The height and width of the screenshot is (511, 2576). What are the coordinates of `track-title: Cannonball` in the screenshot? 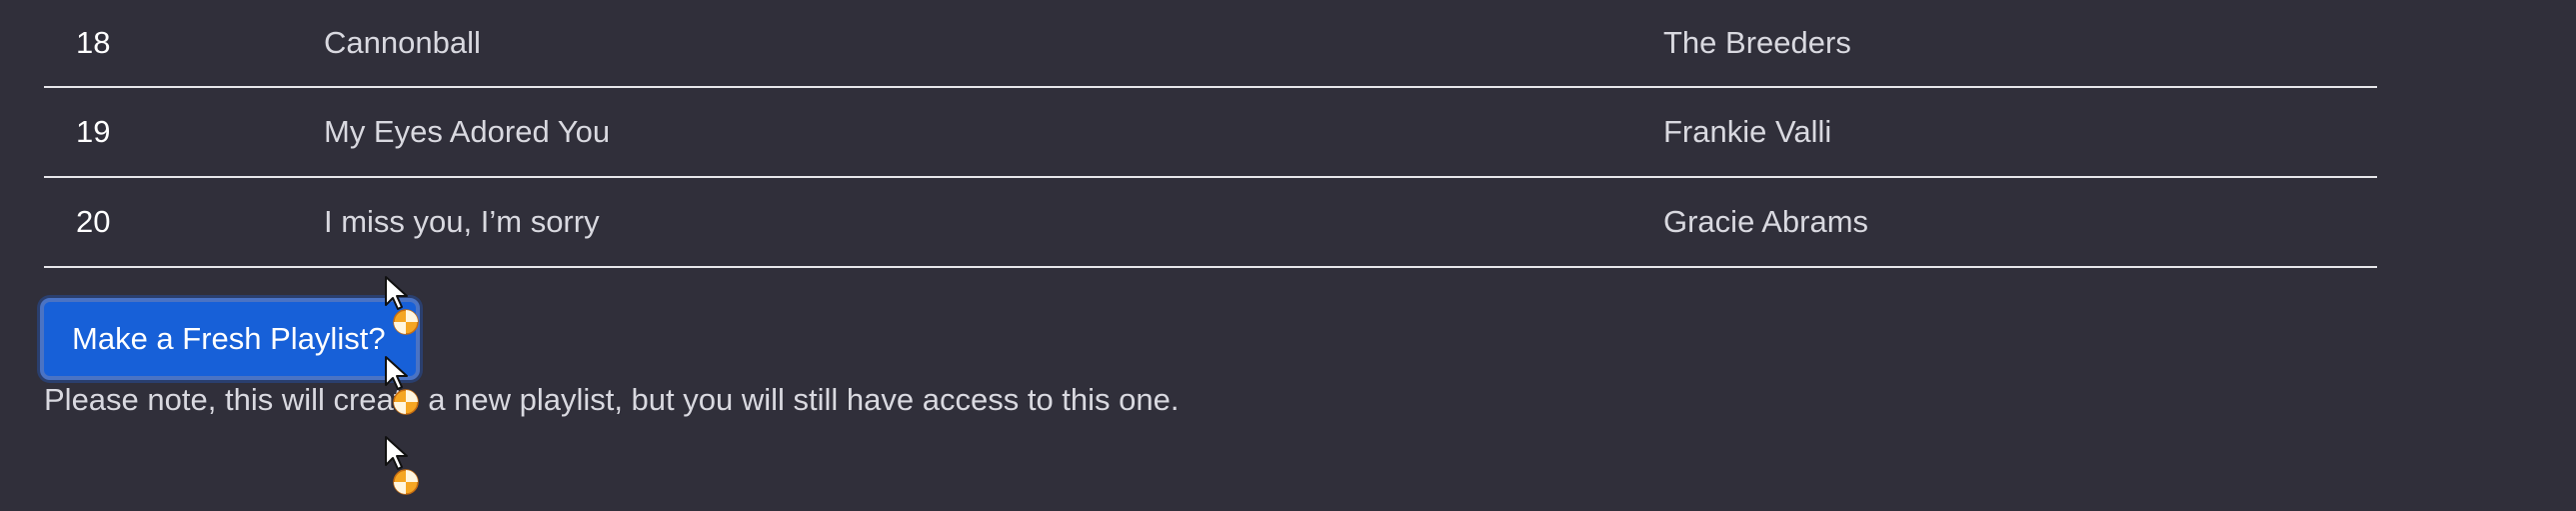 It's located at (994, 44).